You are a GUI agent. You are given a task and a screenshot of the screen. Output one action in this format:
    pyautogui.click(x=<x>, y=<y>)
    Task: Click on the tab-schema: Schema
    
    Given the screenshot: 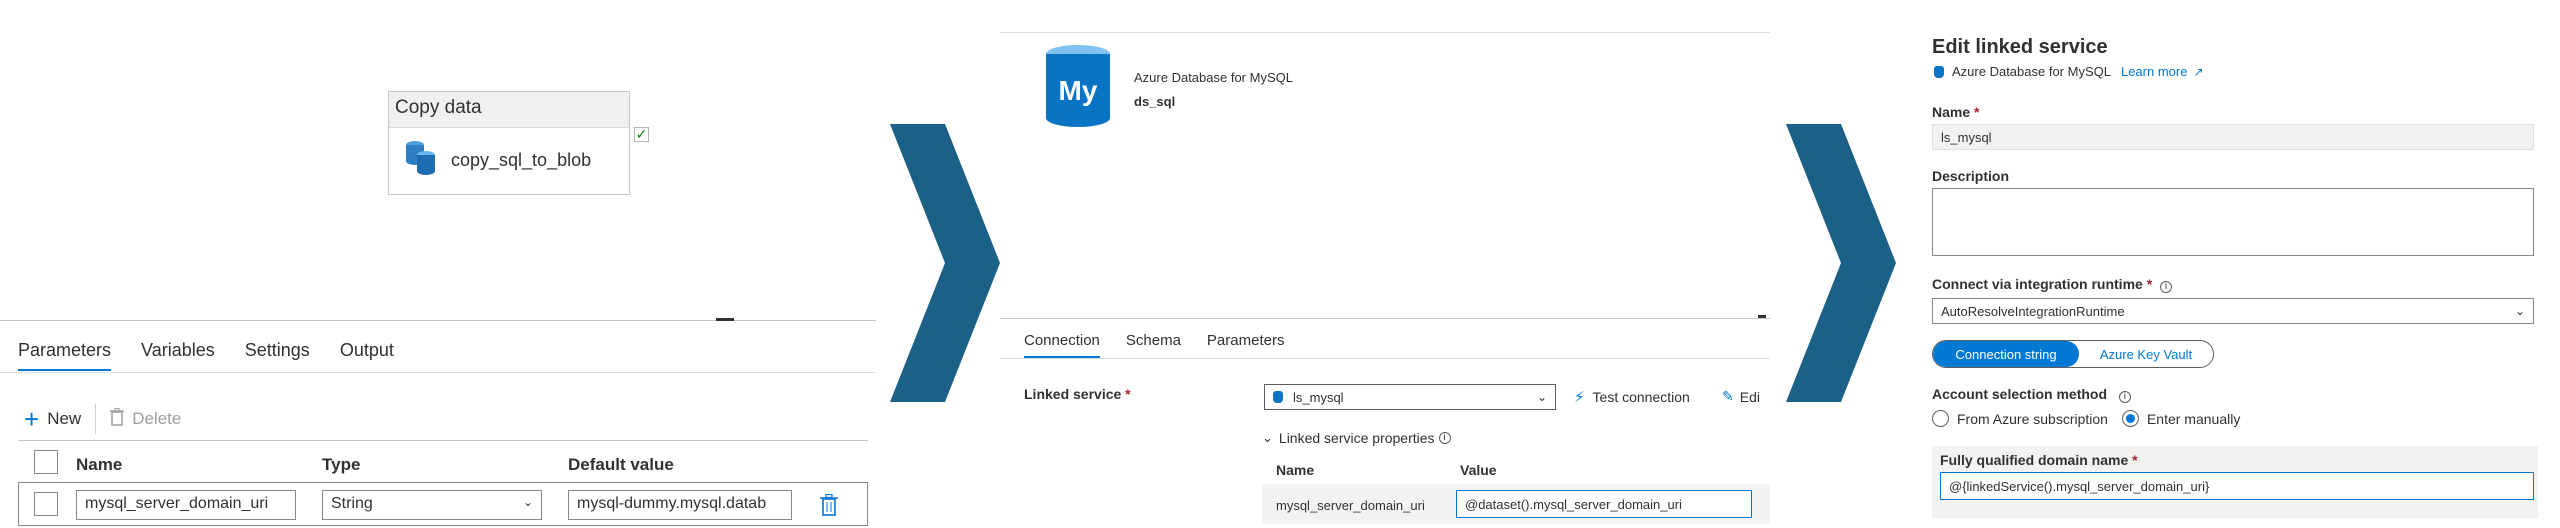 What is the action you would take?
    pyautogui.click(x=1153, y=345)
    